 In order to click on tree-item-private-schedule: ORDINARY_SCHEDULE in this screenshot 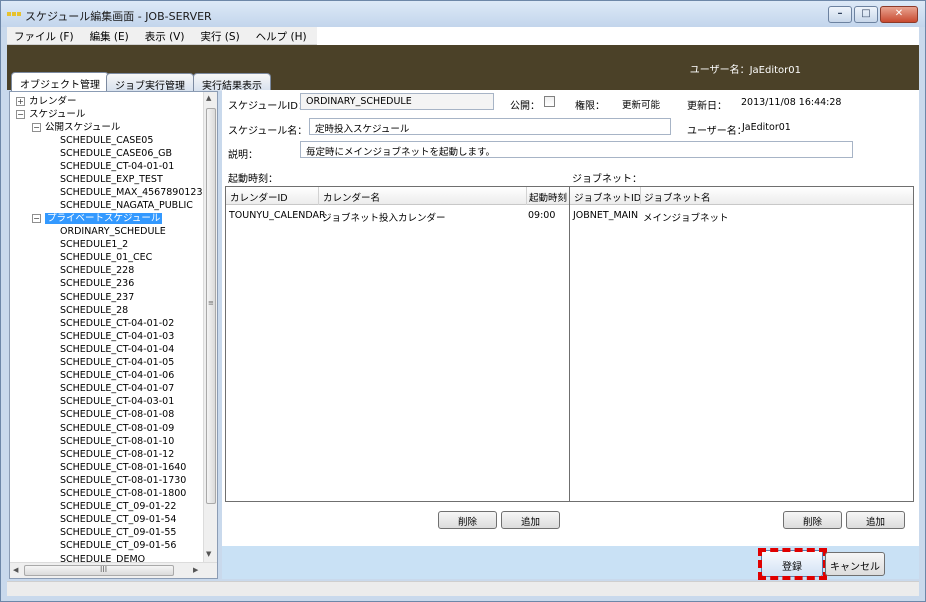, I will do `click(113, 231)`.